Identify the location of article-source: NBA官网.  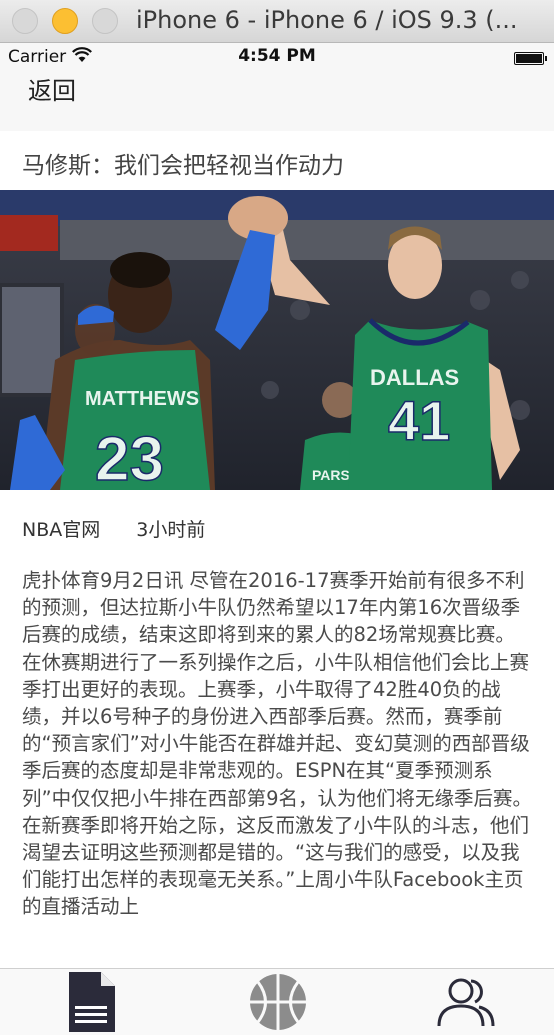
(61, 530).